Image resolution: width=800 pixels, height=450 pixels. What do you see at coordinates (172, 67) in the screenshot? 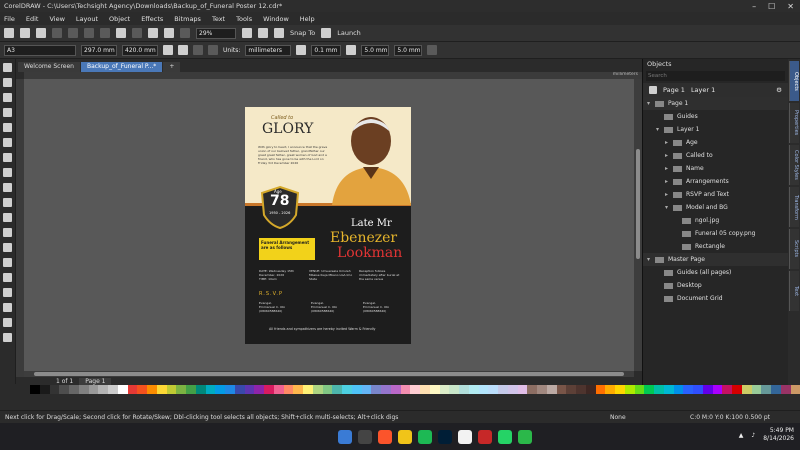
I see `new-tab-button: +` at bounding box center [172, 67].